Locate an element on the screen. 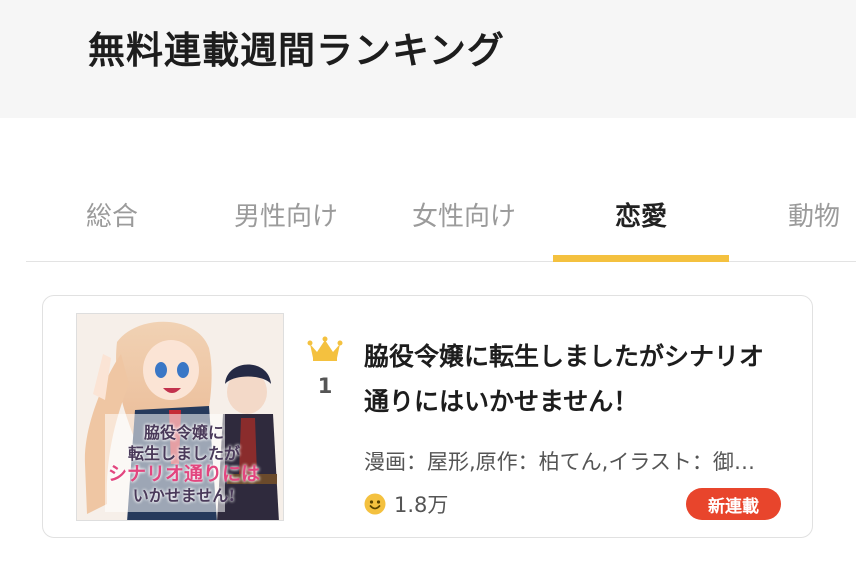 Image resolution: width=856 pixels, height=586 pixels. page-title: 無料連載週間ランキング is located at coordinates (296, 50).